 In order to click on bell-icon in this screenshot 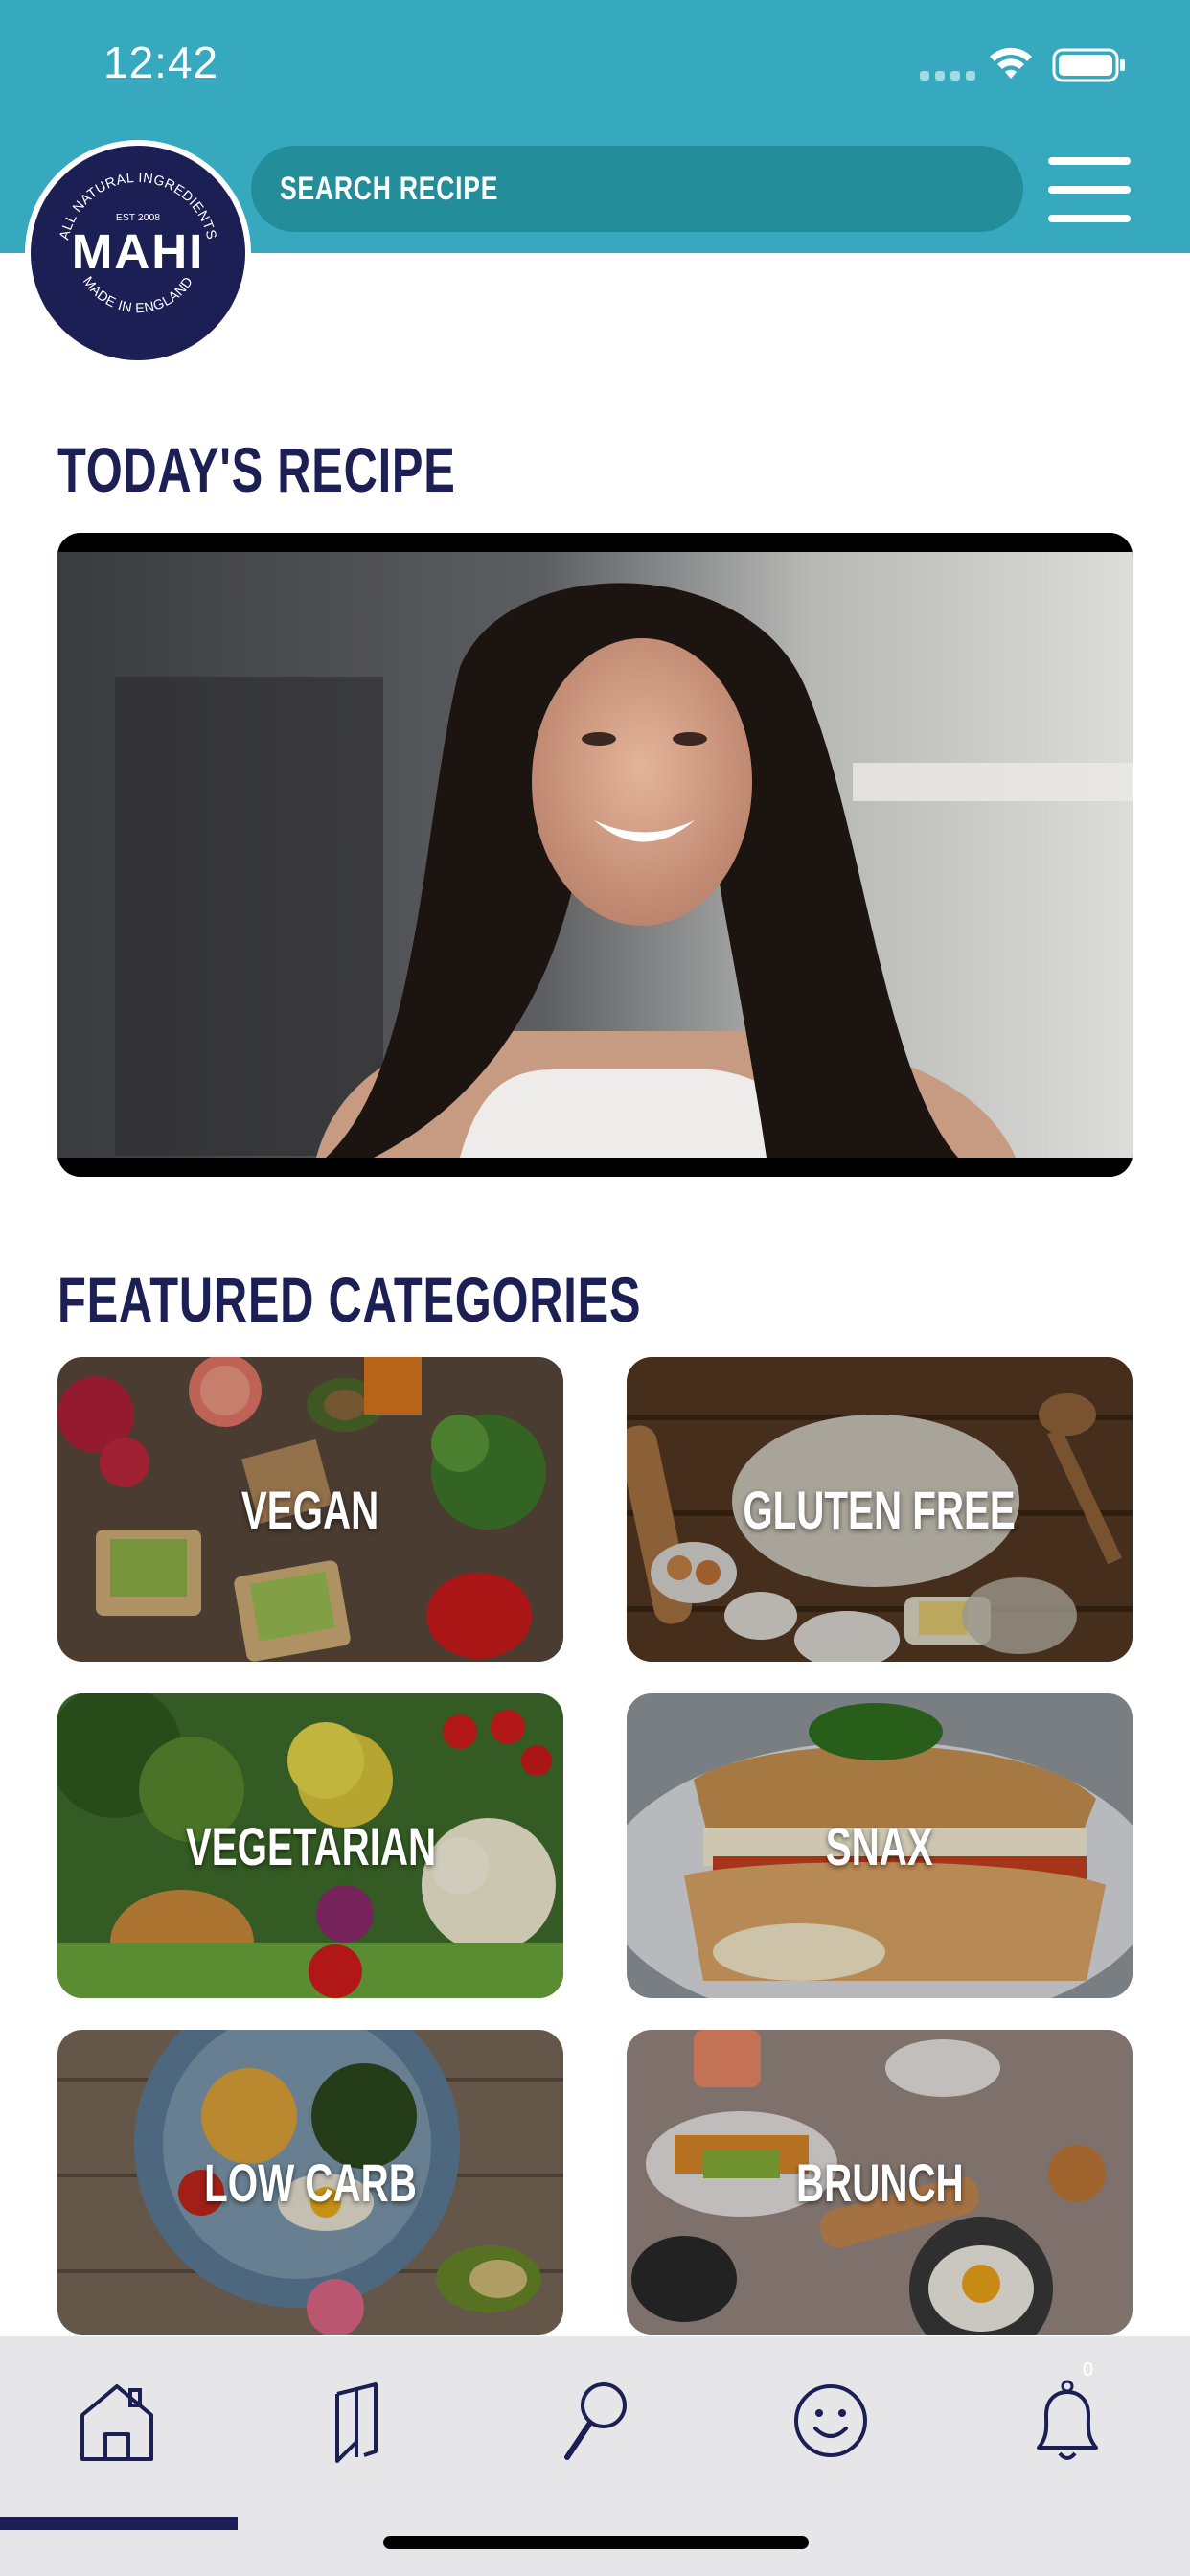, I will do `click(1067, 2421)`.